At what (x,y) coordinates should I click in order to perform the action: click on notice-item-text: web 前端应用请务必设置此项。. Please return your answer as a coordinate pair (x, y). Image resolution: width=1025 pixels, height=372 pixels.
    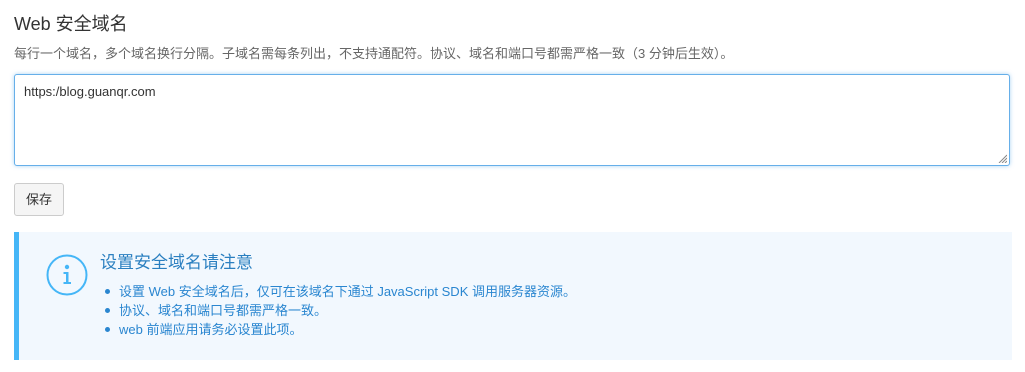
    Looking at the image, I should click on (211, 329).